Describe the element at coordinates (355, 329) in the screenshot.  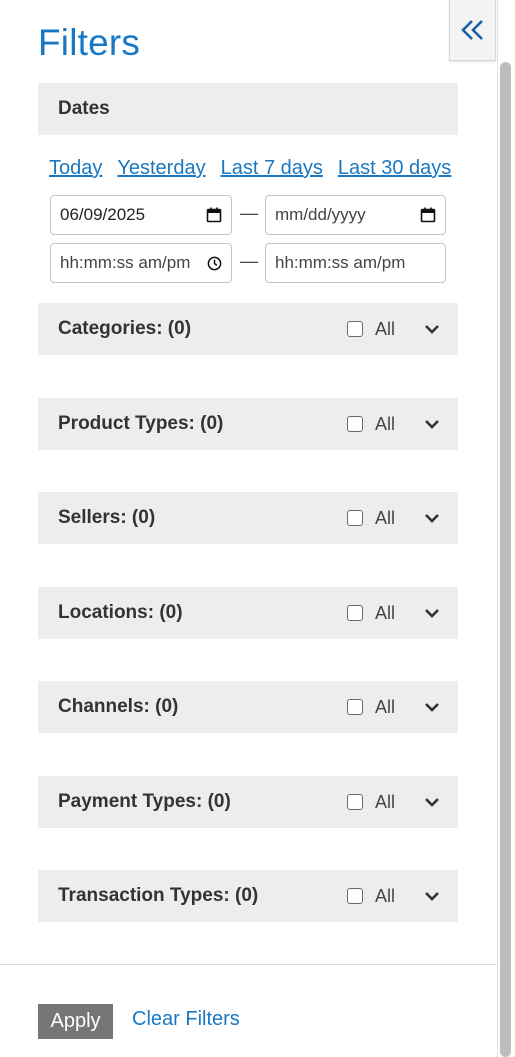
I see `categories-all-checkbox` at that location.